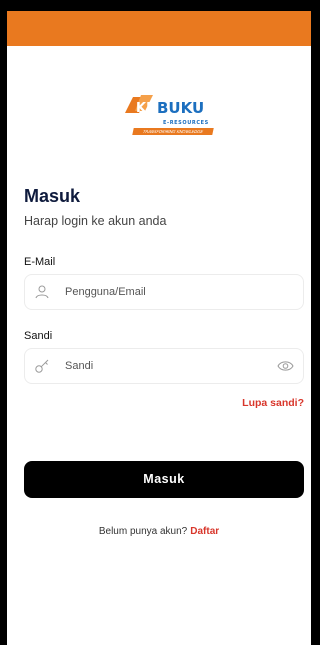 The height and width of the screenshot is (645, 320). What do you see at coordinates (164, 479) in the screenshot?
I see `login-button: Masuk` at bounding box center [164, 479].